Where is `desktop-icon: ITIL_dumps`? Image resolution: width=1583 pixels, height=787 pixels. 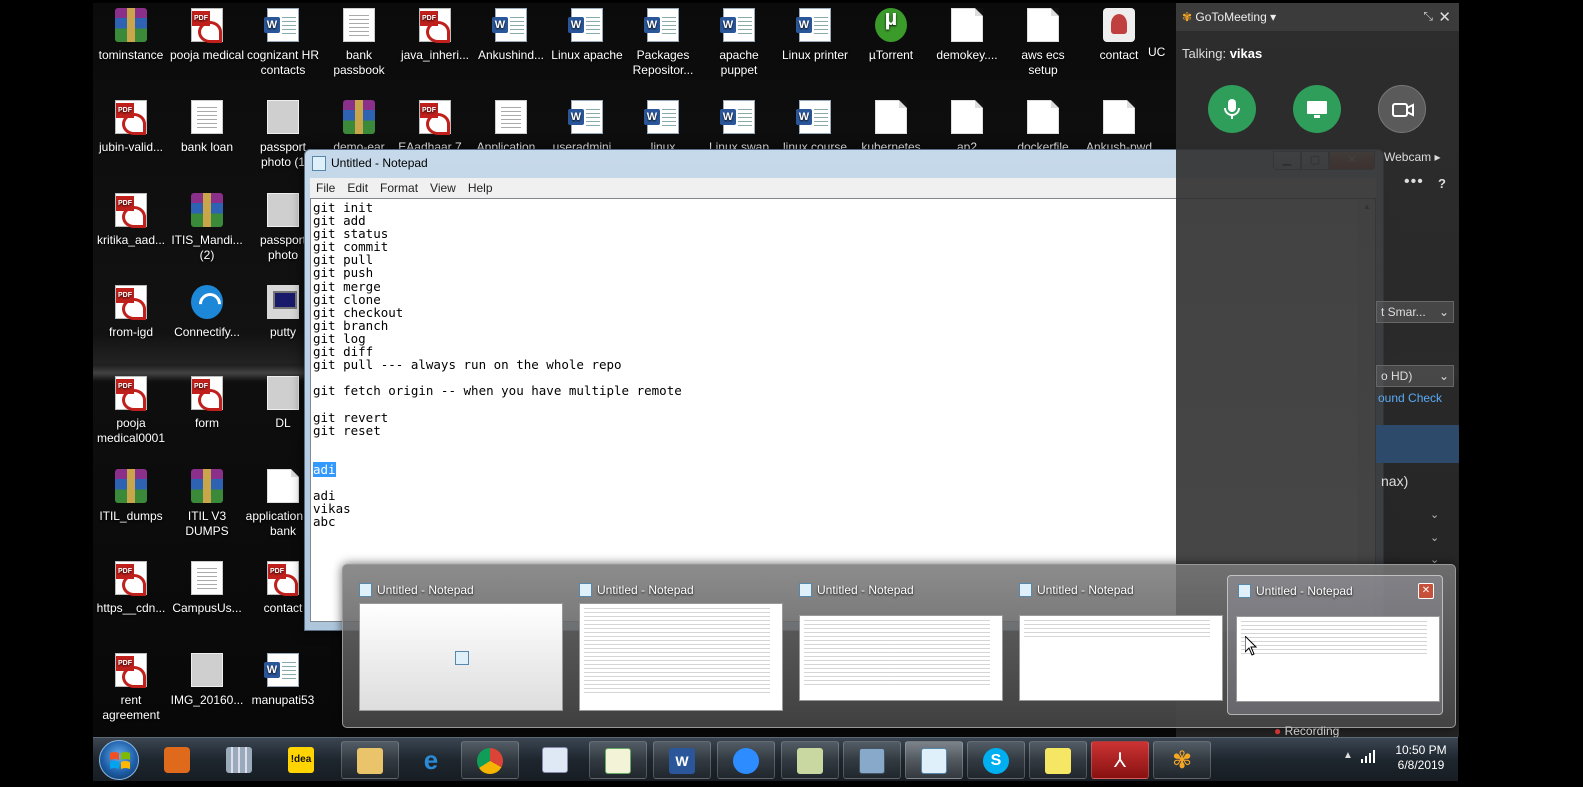 desktop-icon: ITIL_dumps is located at coordinates (131, 496).